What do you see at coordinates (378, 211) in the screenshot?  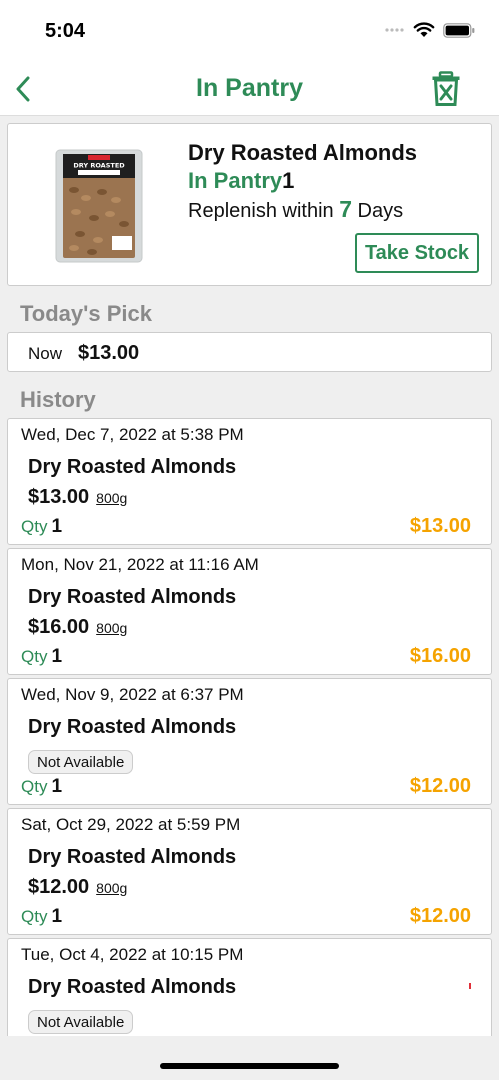 I see `replenish-suffix: Days` at bounding box center [378, 211].